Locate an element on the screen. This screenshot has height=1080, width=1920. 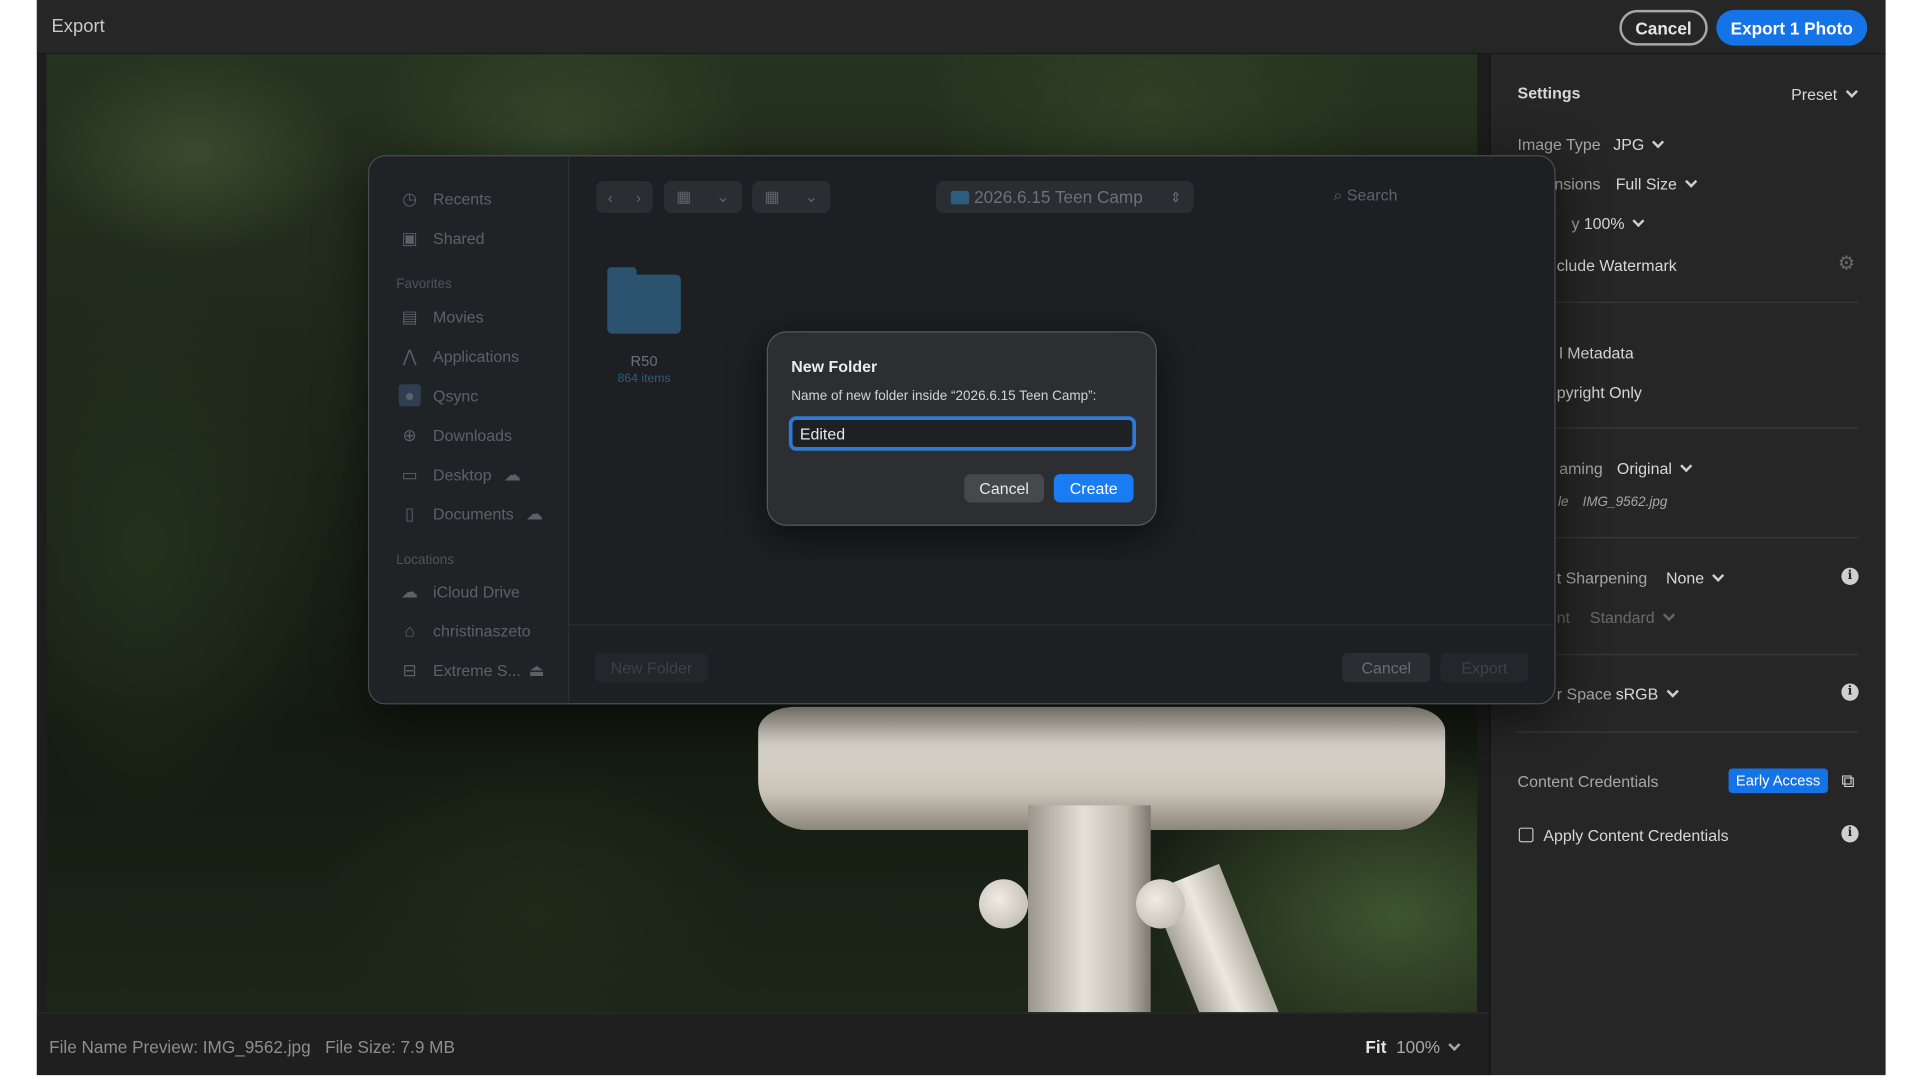
group-icon: ▦ is located at coordinates (772, 196).